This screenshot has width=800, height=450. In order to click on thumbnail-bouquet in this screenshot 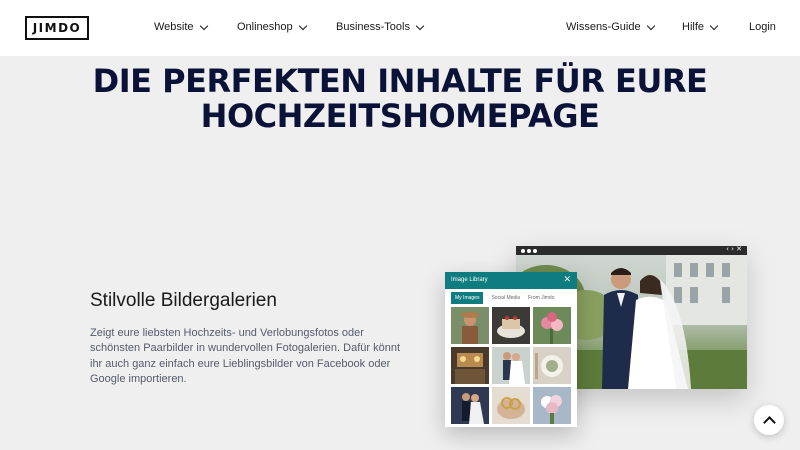, I will do `click(552, 405)`.